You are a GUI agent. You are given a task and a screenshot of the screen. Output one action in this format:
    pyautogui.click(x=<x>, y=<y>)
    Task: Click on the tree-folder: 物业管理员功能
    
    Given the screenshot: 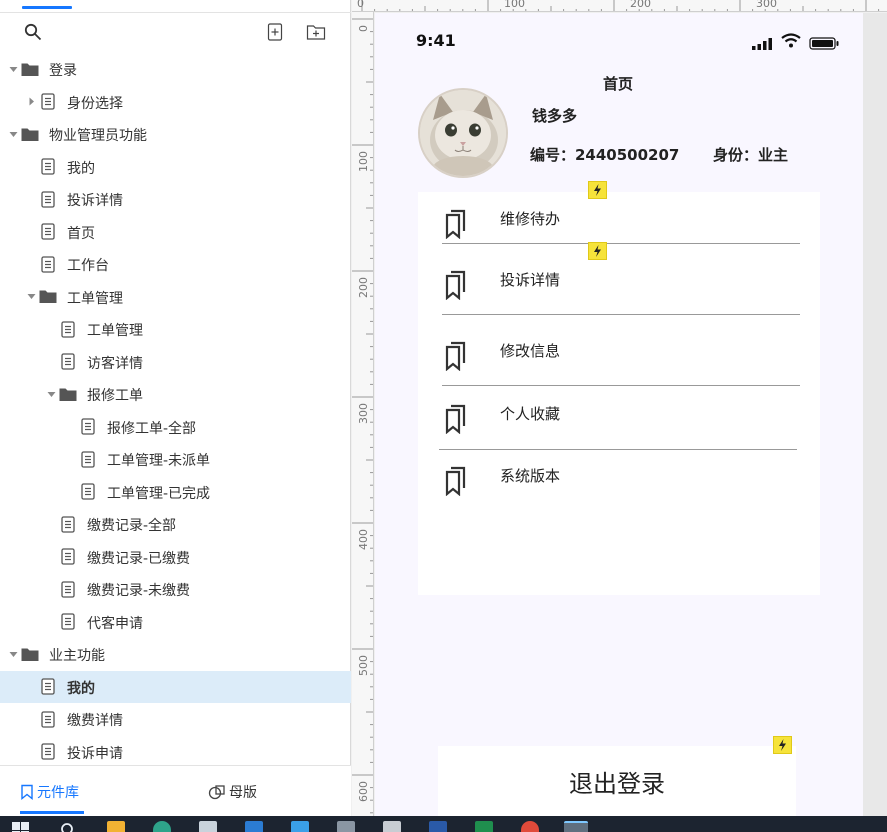 What is the action you would take?
    pyautogui.click(x=175, y=134)
    